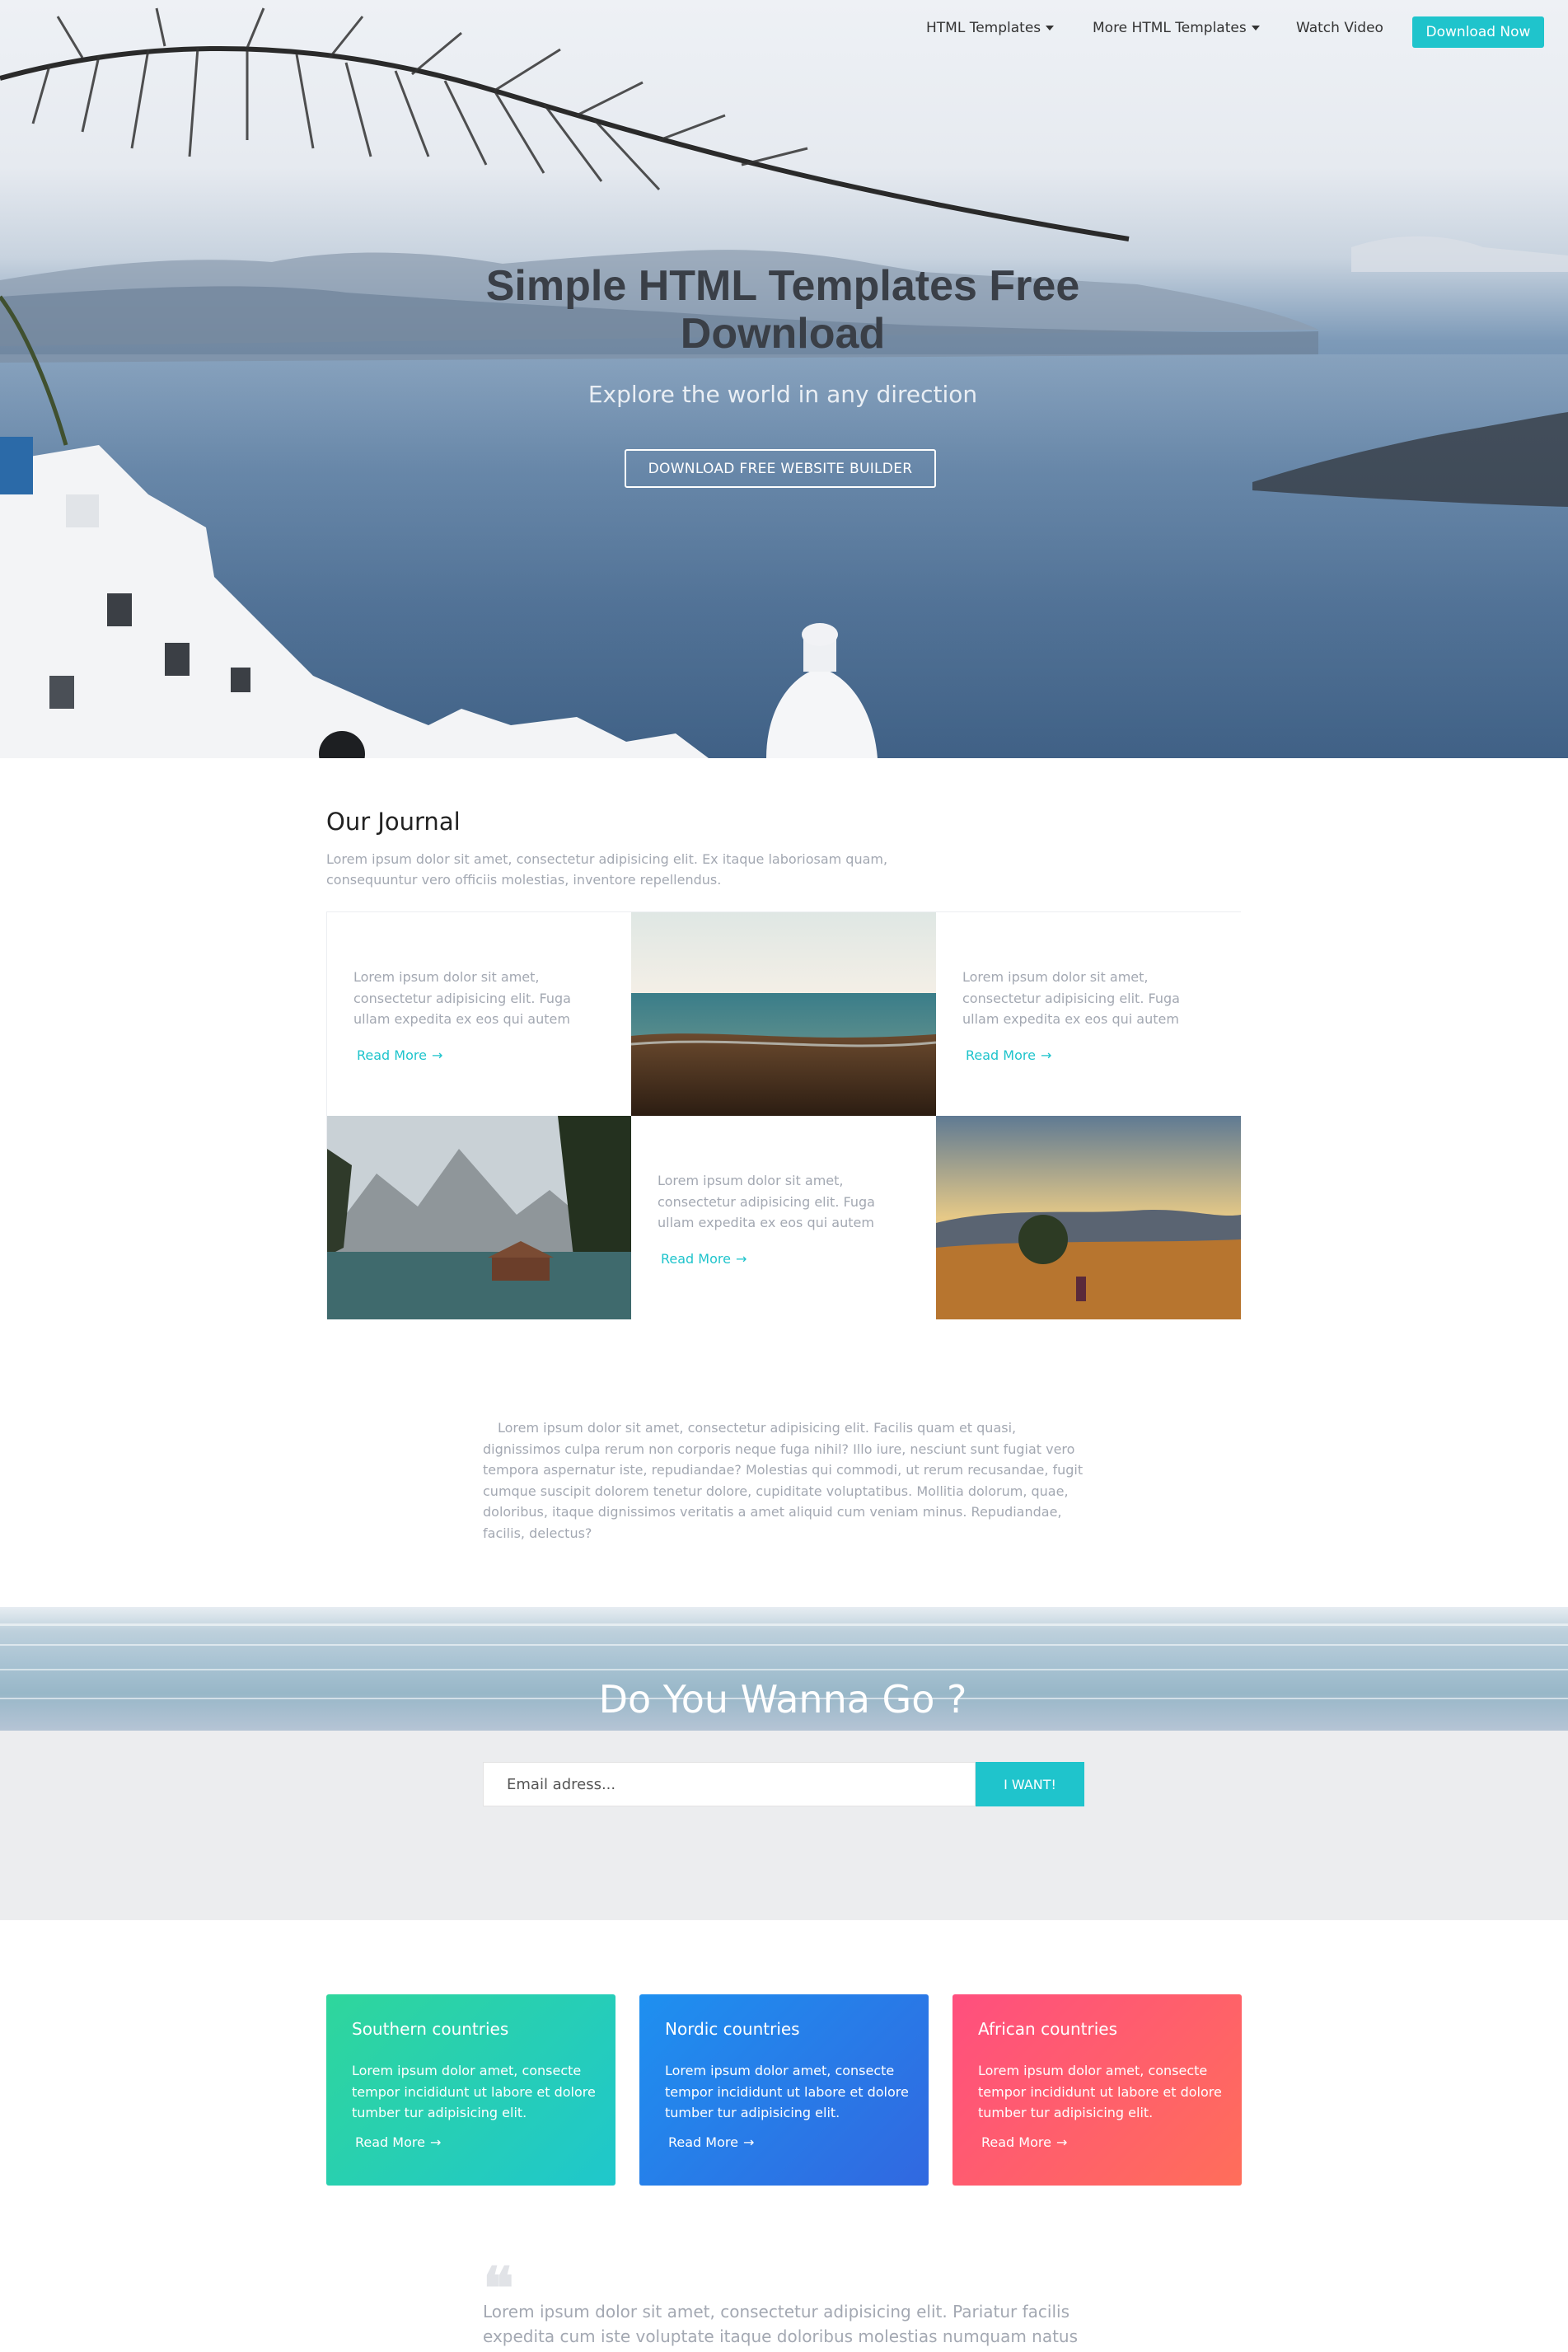  What do you see at coordinates (1030, 1784) in the screenshot?
I see `i-want-button: I WANT!` at bounding box center [1030, 1784].